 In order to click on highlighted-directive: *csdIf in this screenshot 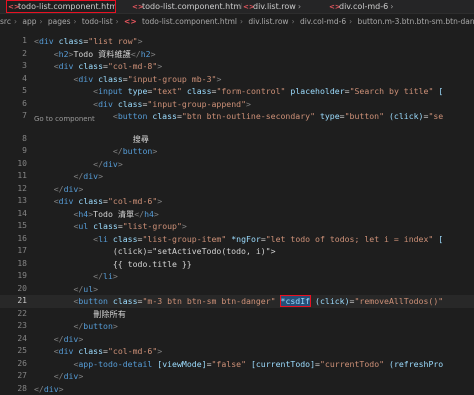, I will do `click(296, 301)`.